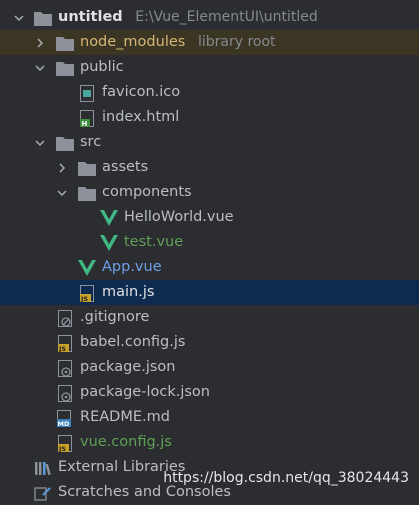 The image size is (419, 505). What do you see at coordinates (102, 67) in the screenshot?
I see `tree-label: public` at bounding box center [102, 67].